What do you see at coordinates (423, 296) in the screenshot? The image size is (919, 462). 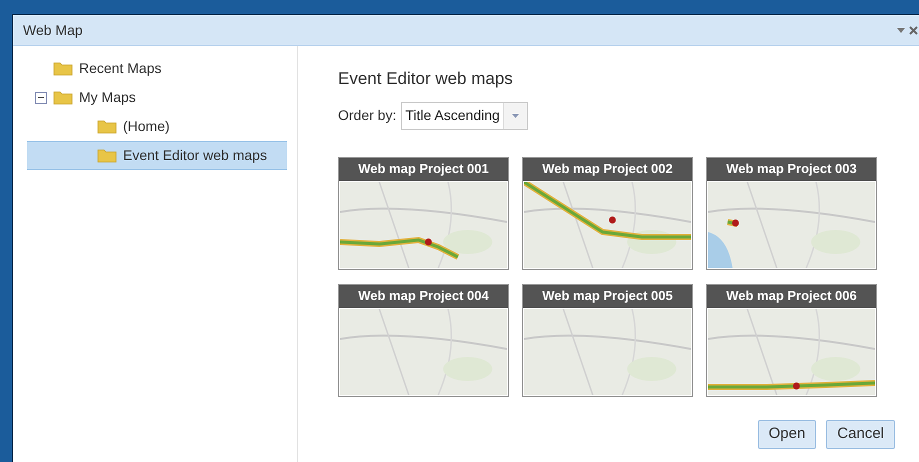 I see `map-title: Web map Project 004` at bounding box center [423, 296].